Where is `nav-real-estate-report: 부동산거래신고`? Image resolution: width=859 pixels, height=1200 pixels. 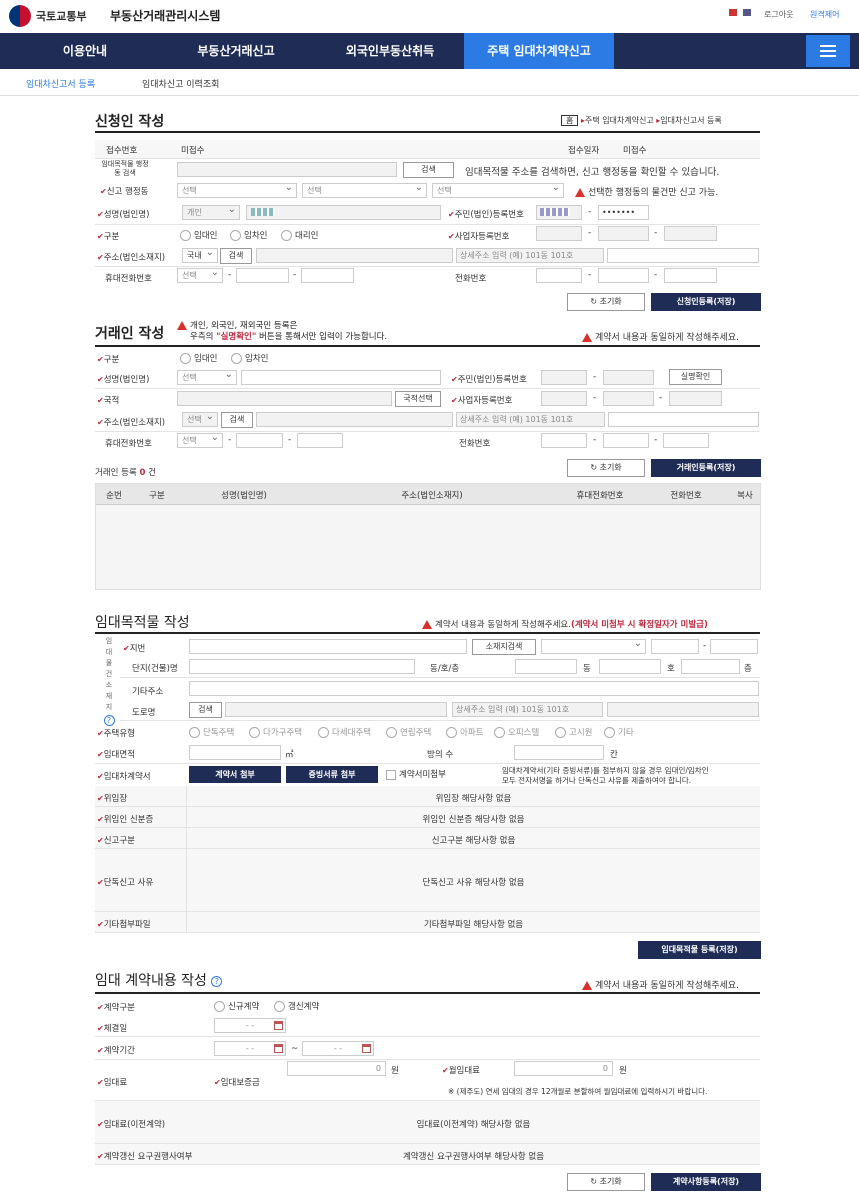
nav-real-estate-report: 부동산거래신고 is located at coordinates (236, 51).